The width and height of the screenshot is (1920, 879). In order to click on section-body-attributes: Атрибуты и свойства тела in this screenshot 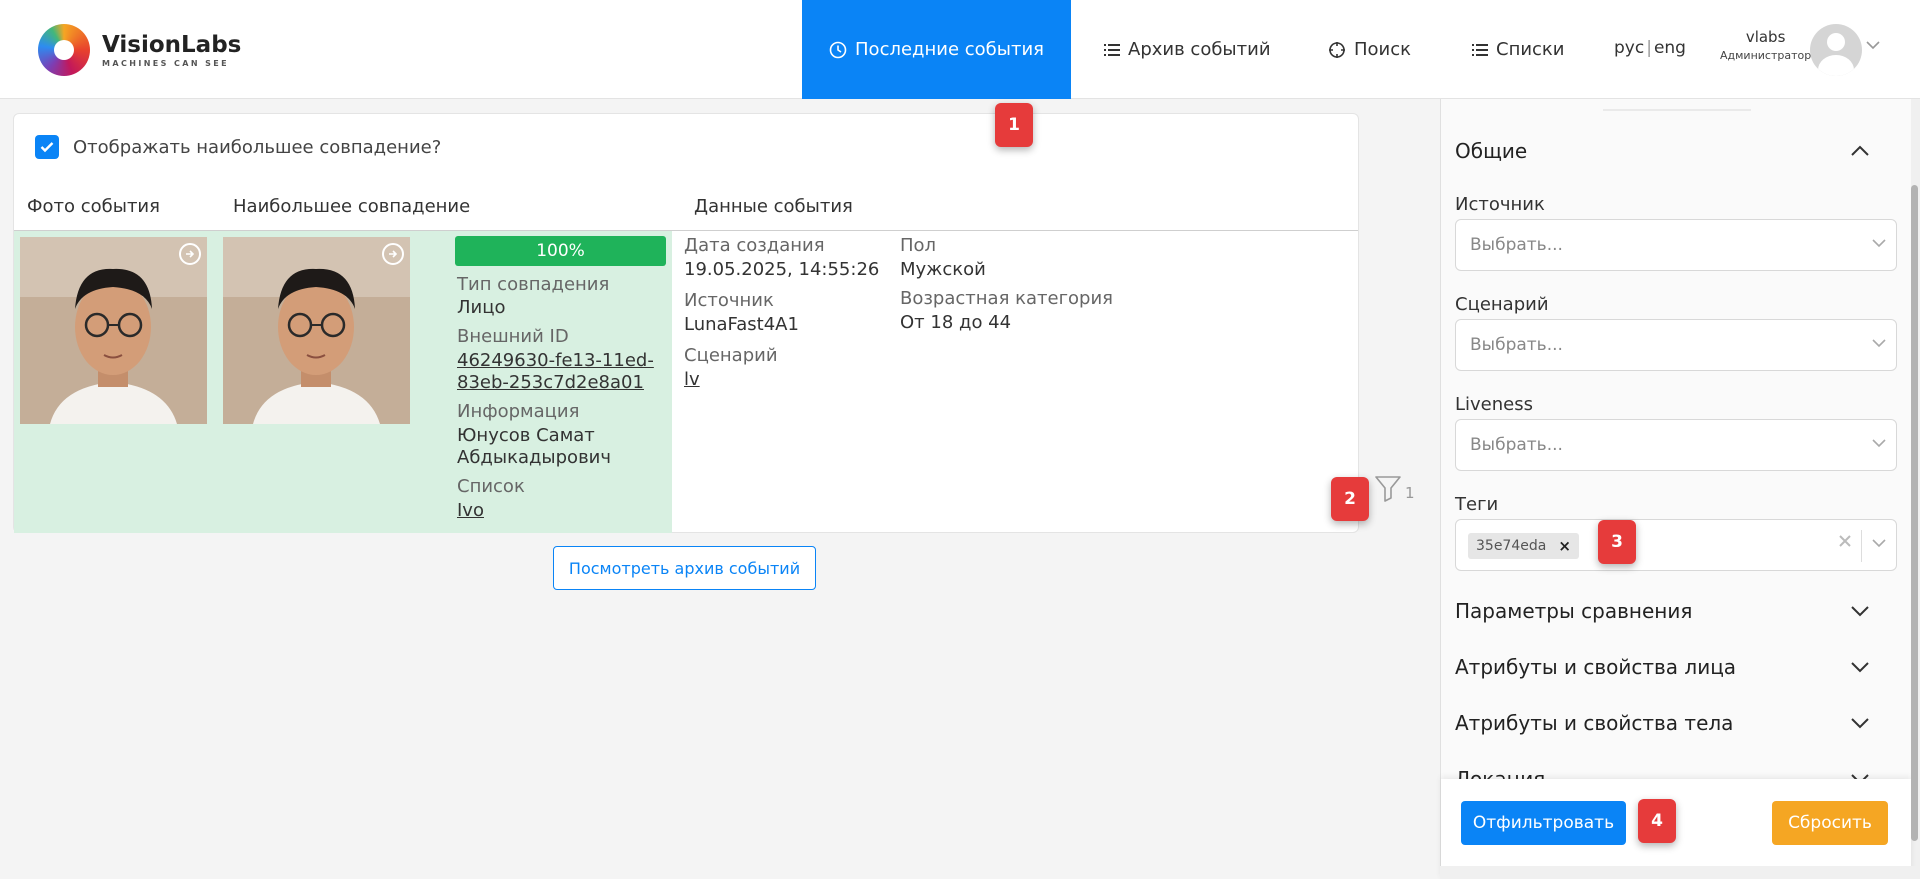, I will do `click(1594, 723)`.